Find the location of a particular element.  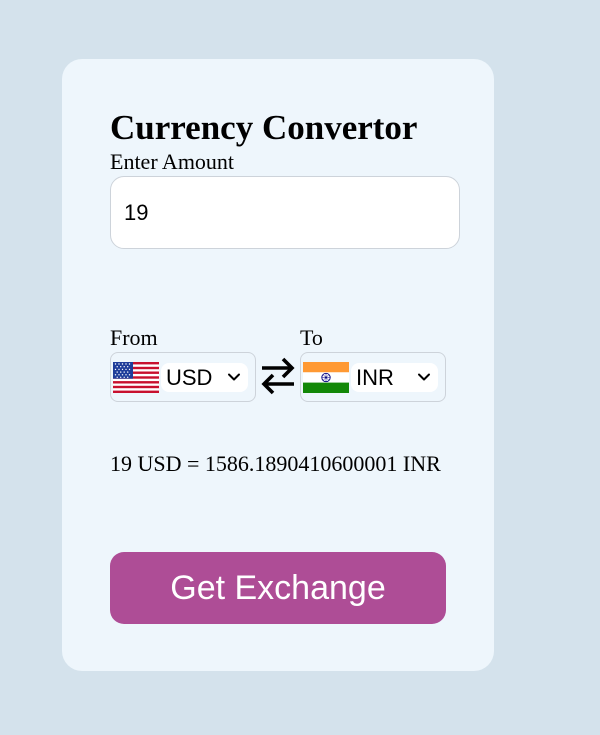

get-exchange-button: Get Exchange is located at coordinates (278, 588).